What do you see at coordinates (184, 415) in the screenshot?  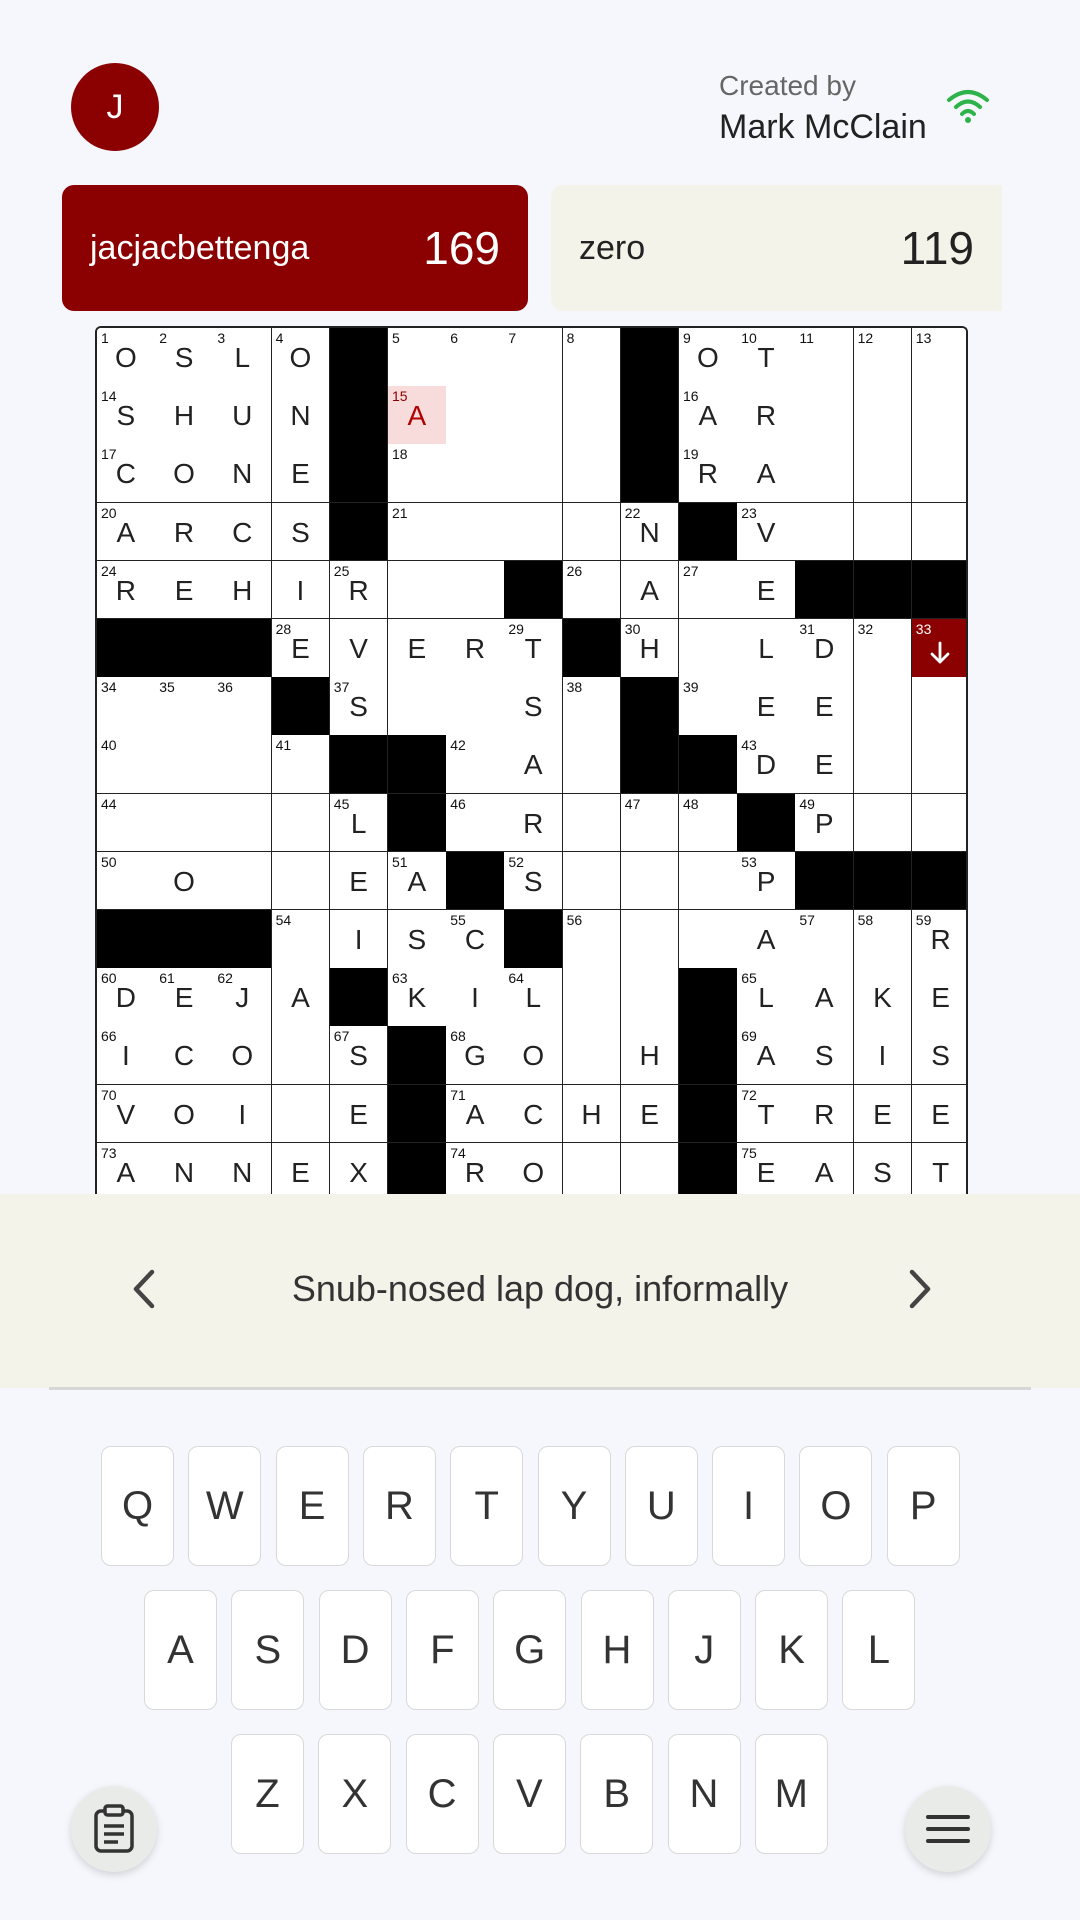 I see `grid-cell: H` at bounding box center [184, 415].